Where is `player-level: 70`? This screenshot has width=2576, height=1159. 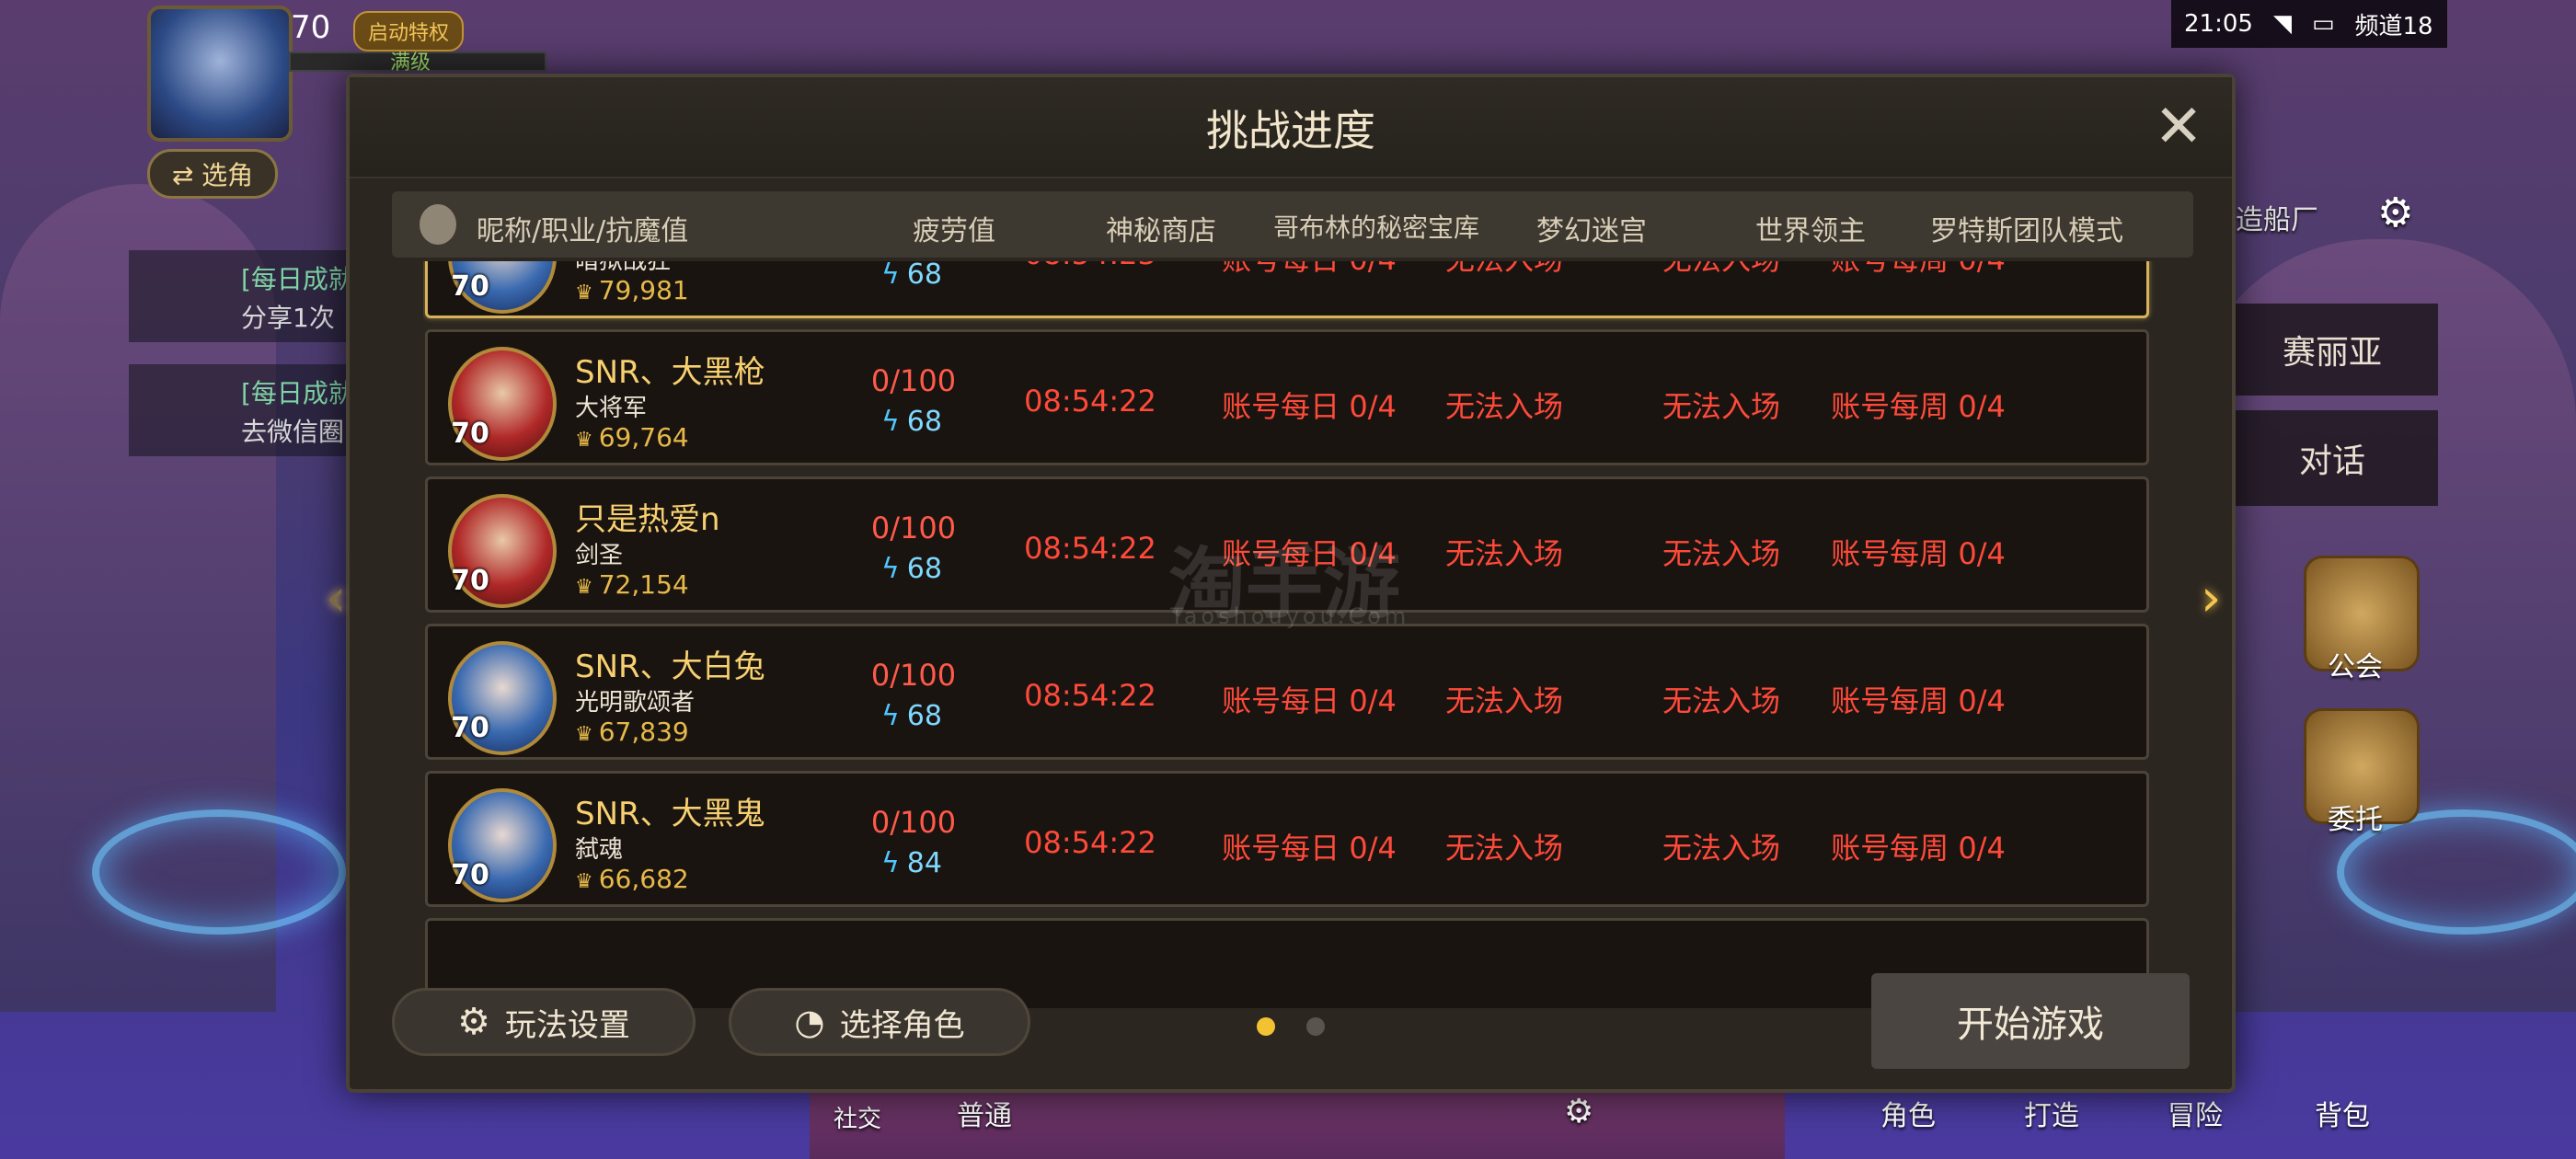 player-level: 70 is located at coordinates (311, 27).